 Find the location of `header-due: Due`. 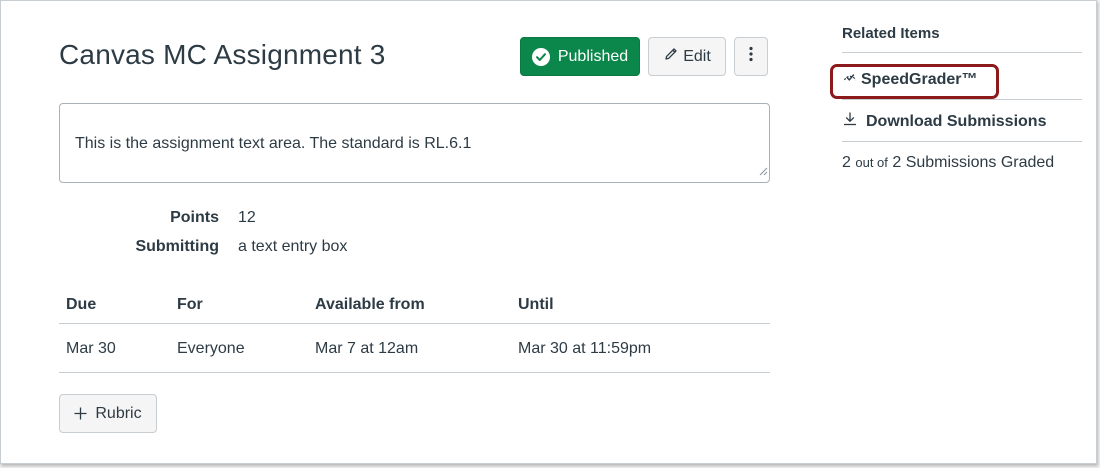

header-due: Due is located at coordinates (81, 304).